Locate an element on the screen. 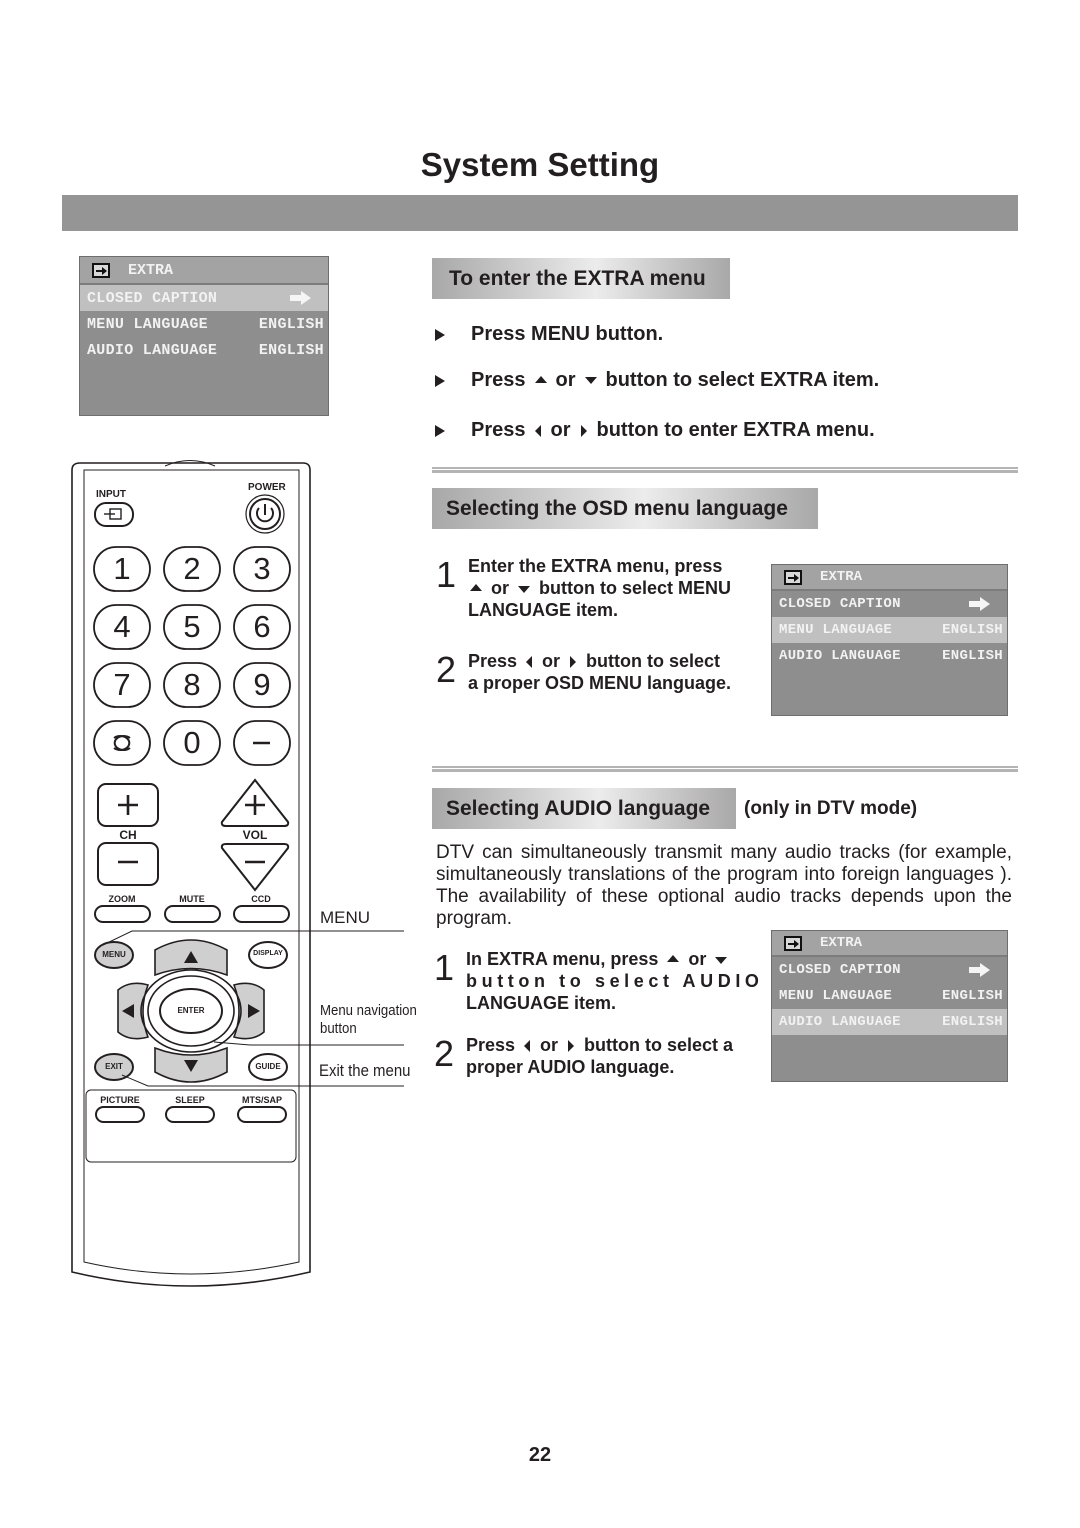 This screenshot has width=1080, height=1528. enter-button-label: ENTER is located at coordinates (191, 1010).